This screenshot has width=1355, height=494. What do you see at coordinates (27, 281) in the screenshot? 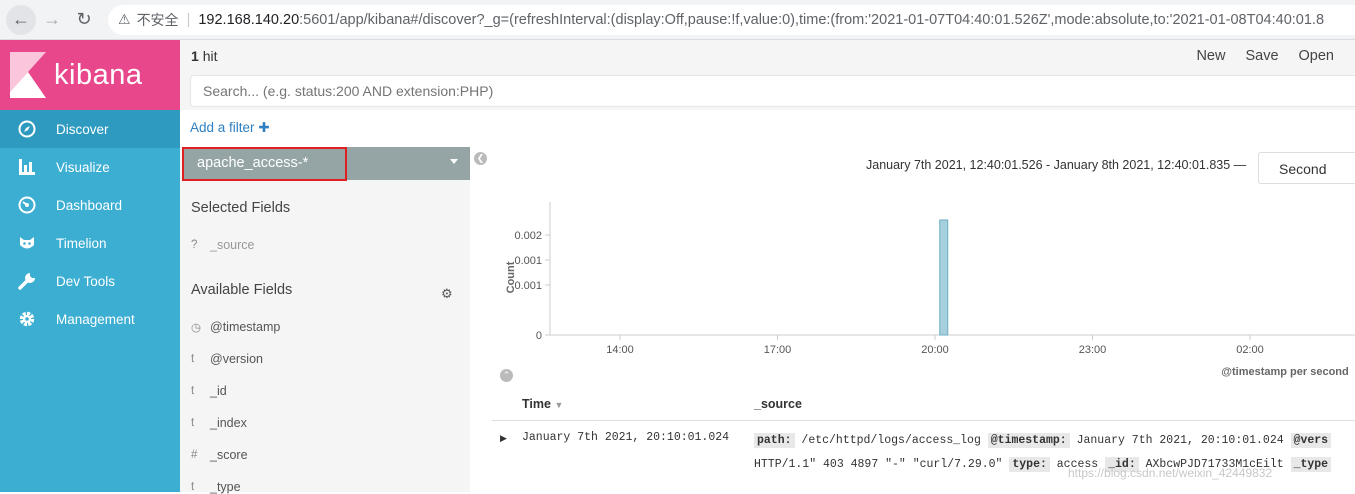
I see `wrench-icon` at bounding box center [27, 281].